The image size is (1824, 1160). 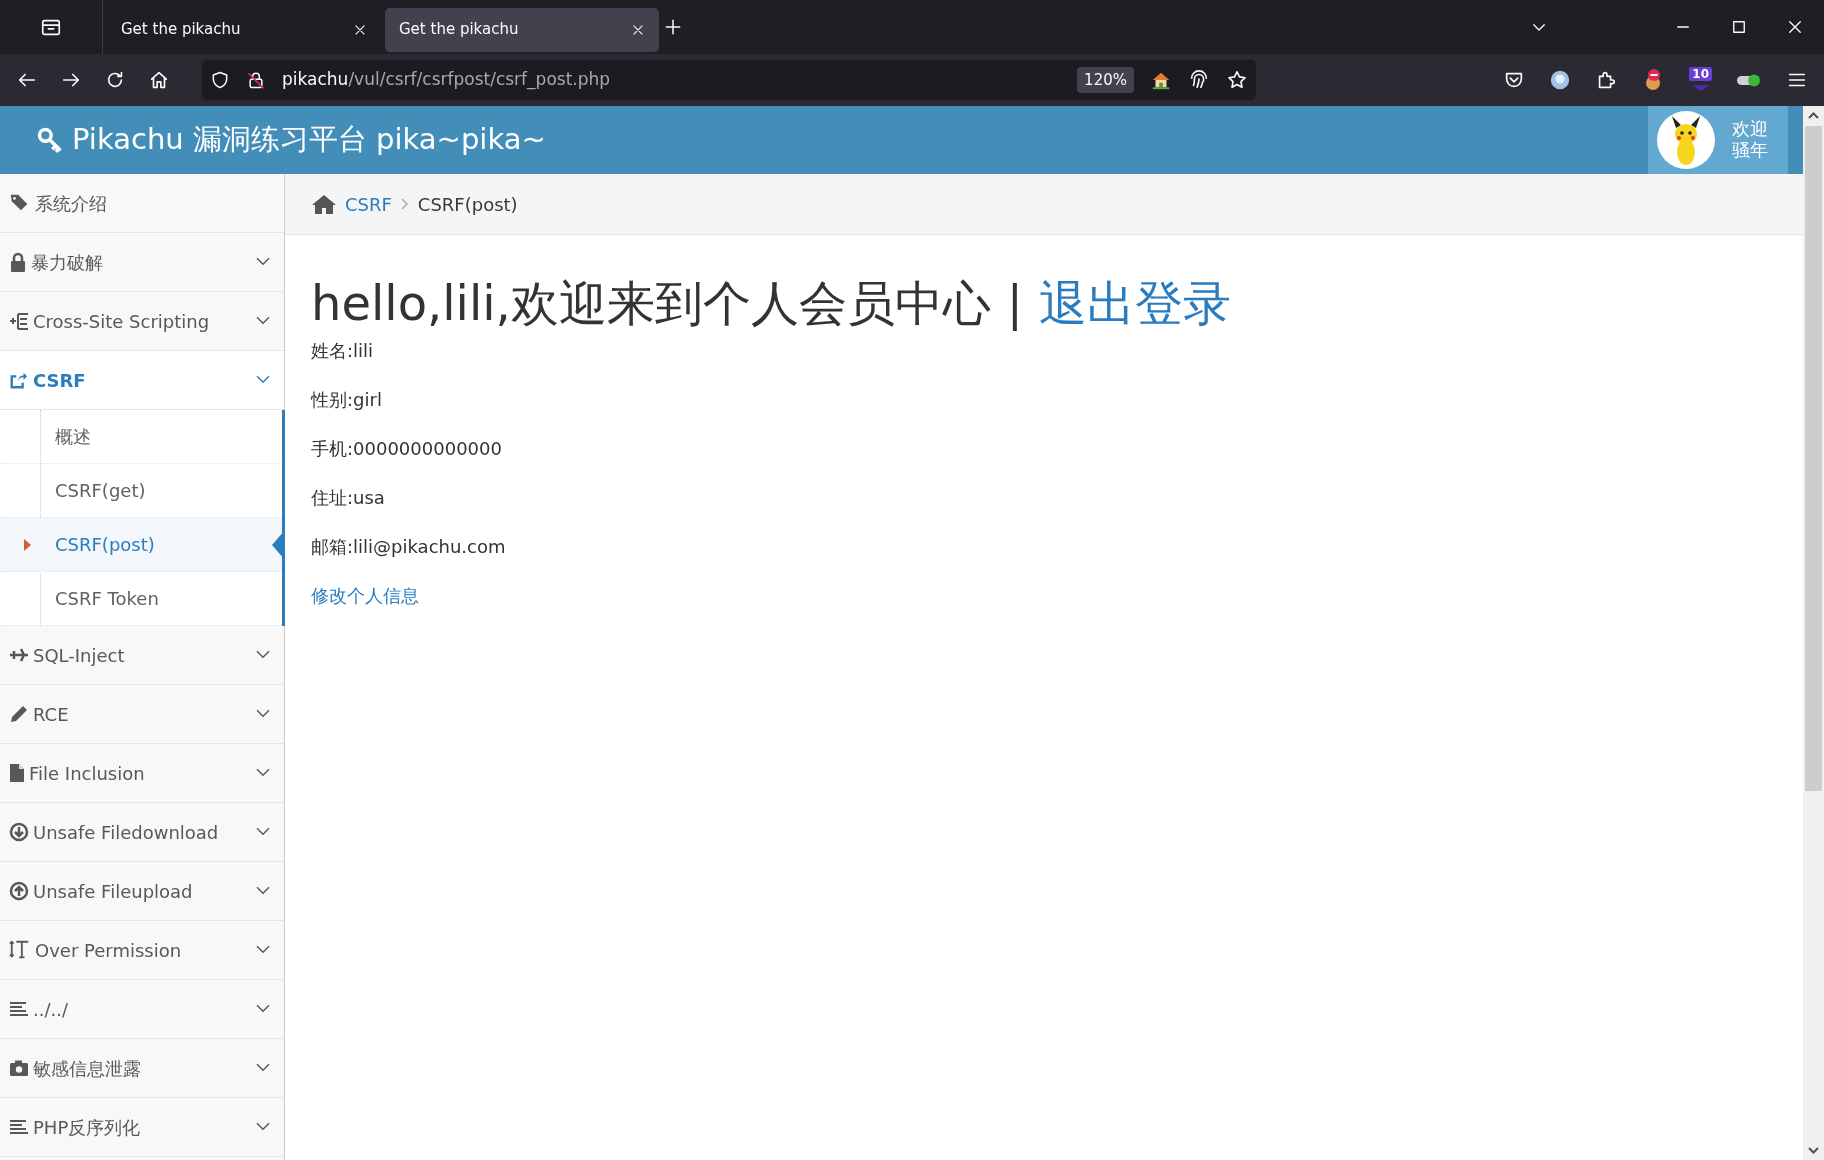 What do you see at coordinates (20, 950) in the screenshot?
I see `text-height-icon` at bounding box center [20, 950].